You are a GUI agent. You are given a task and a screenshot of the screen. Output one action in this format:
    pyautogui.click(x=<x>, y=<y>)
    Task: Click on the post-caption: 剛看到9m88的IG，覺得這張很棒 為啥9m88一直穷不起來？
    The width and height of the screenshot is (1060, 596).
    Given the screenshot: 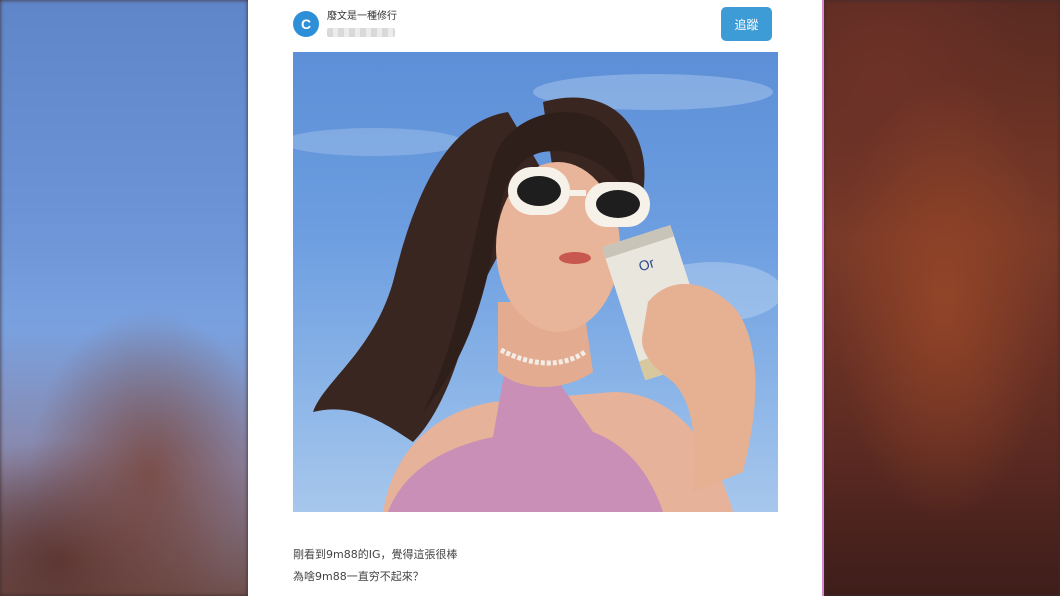 What is the action you would take?
    pyautogui.click(x=375, y=566)
    